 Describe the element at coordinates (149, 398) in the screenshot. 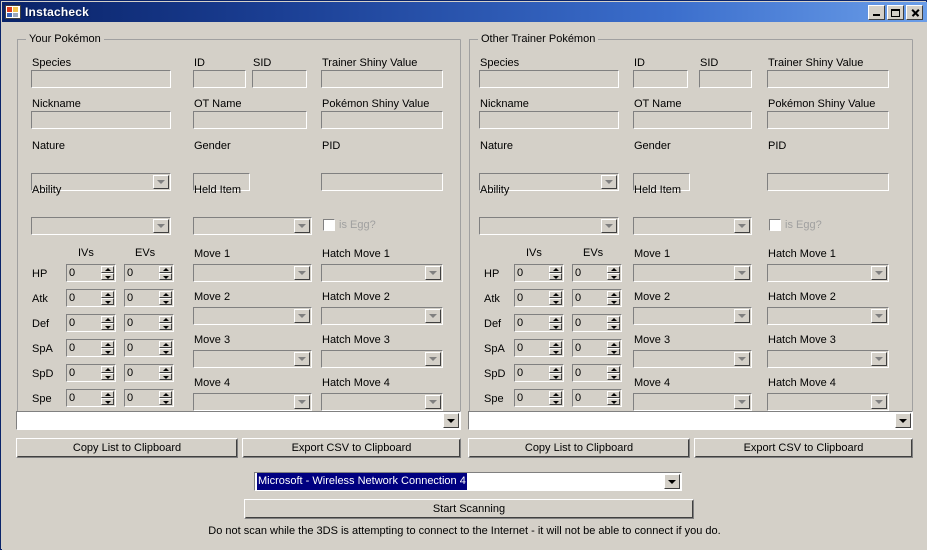

I see `stepper-ev-spe-left: 0` at that location.